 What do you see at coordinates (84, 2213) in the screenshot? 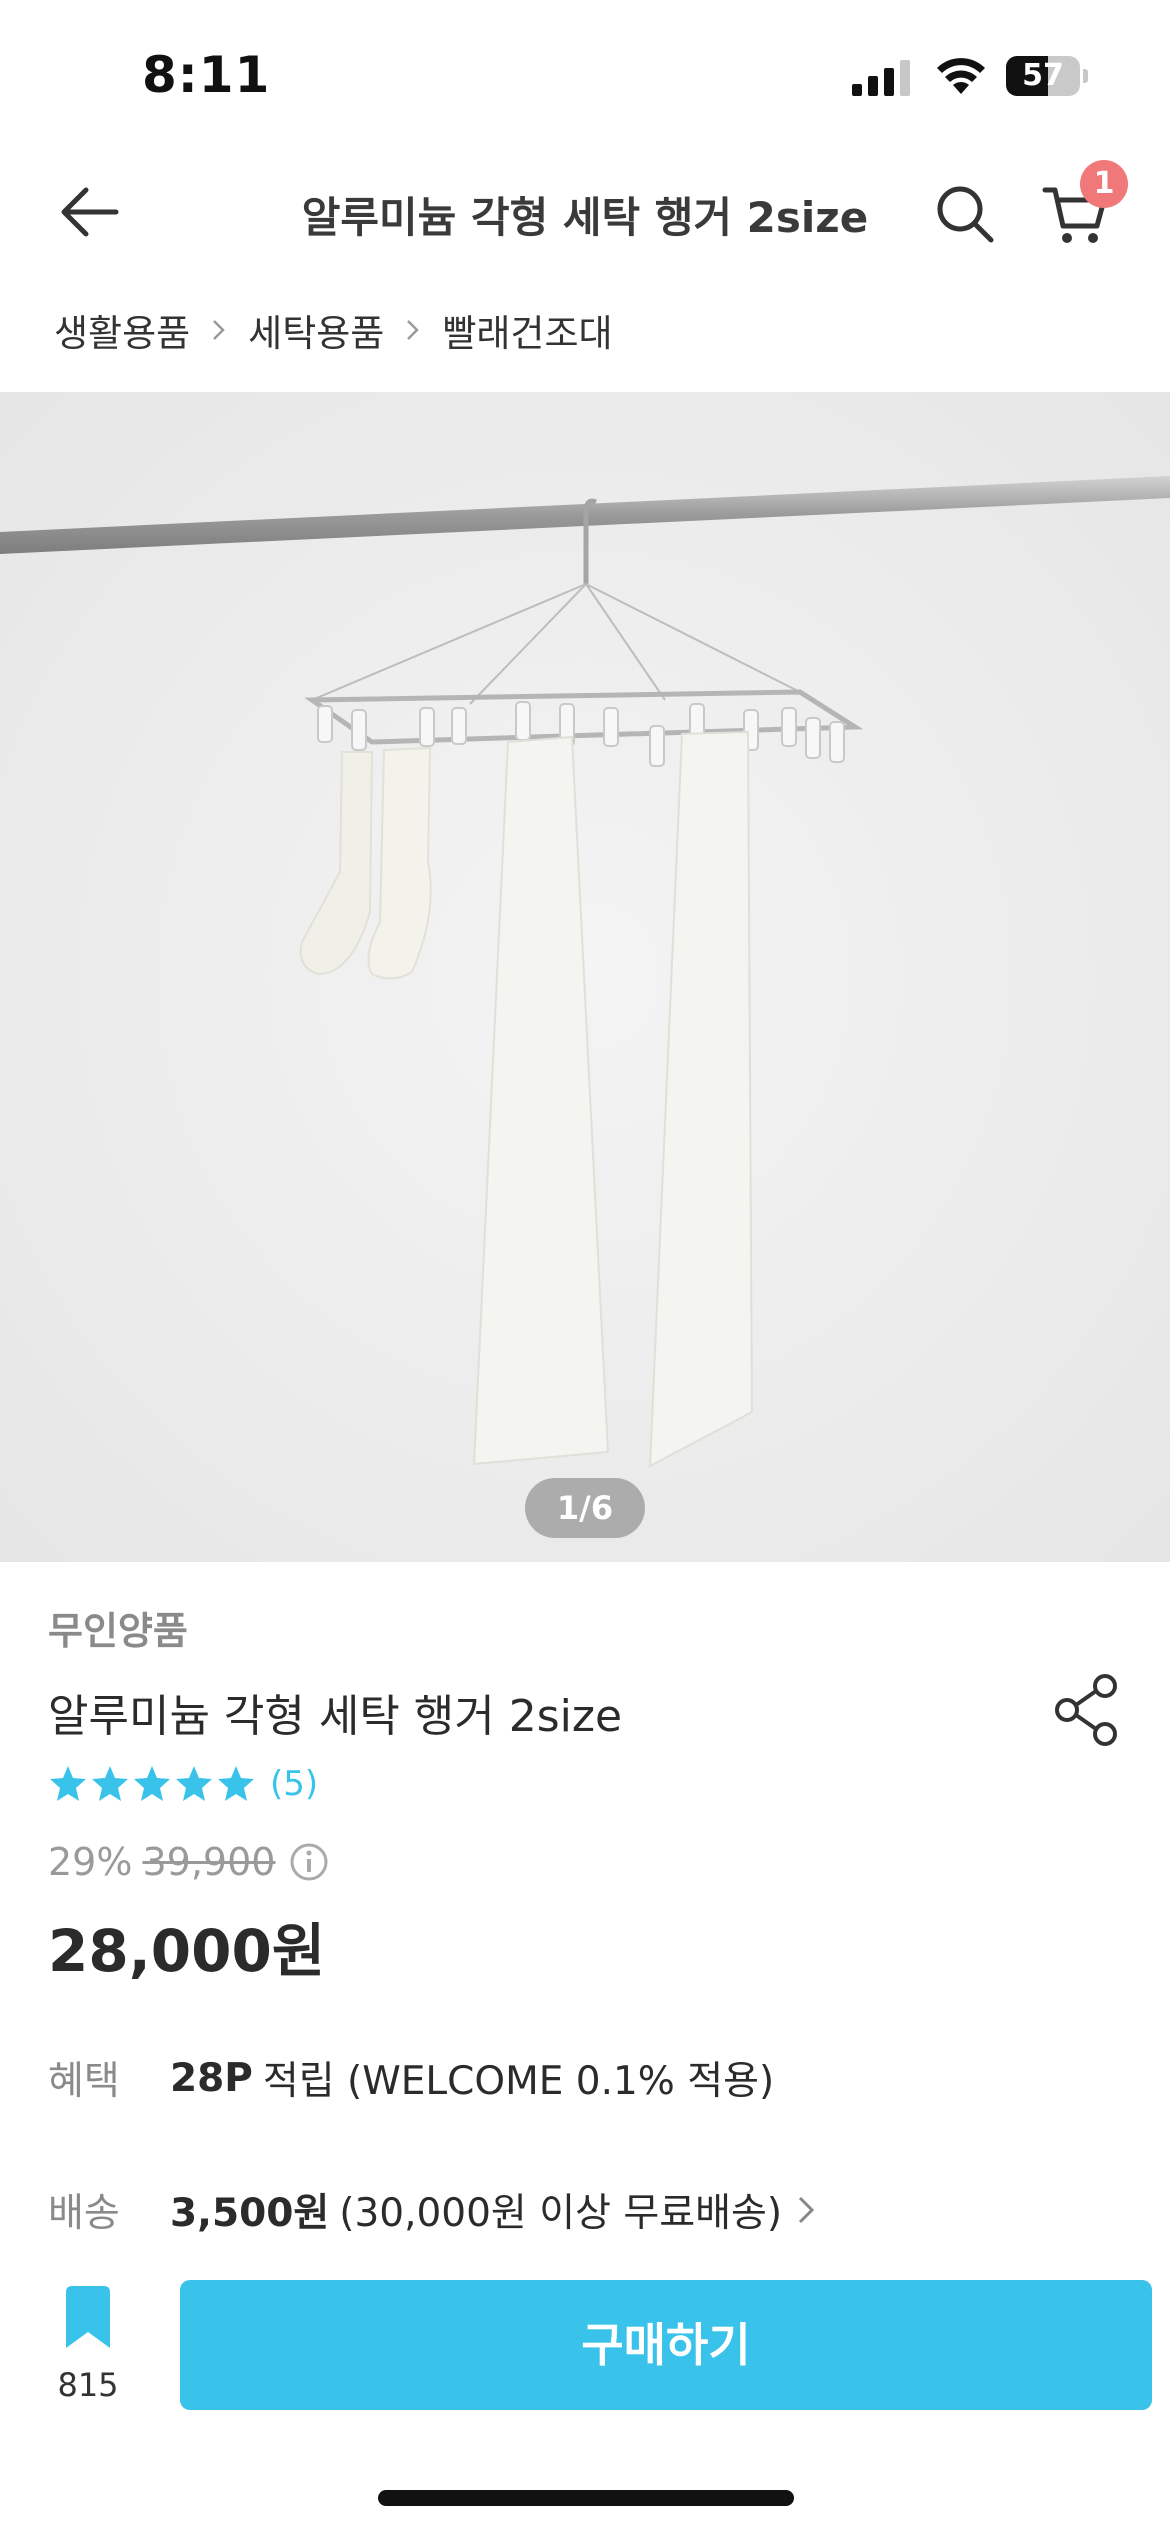
I see `shipping-label: 배송` at bounding box center [84, 2213].